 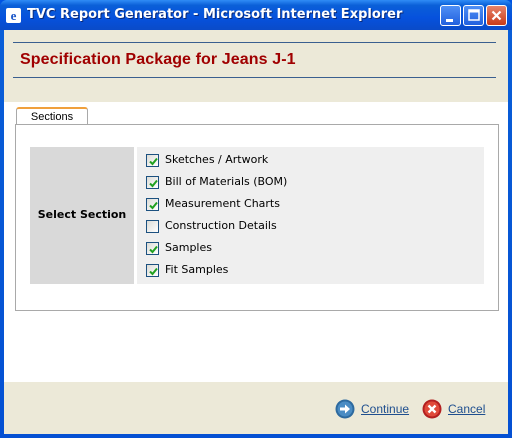 What do you see at coordinates (254, 42) in the screenshot?
I see `header-rule-top` at bounding box center [254, 42].